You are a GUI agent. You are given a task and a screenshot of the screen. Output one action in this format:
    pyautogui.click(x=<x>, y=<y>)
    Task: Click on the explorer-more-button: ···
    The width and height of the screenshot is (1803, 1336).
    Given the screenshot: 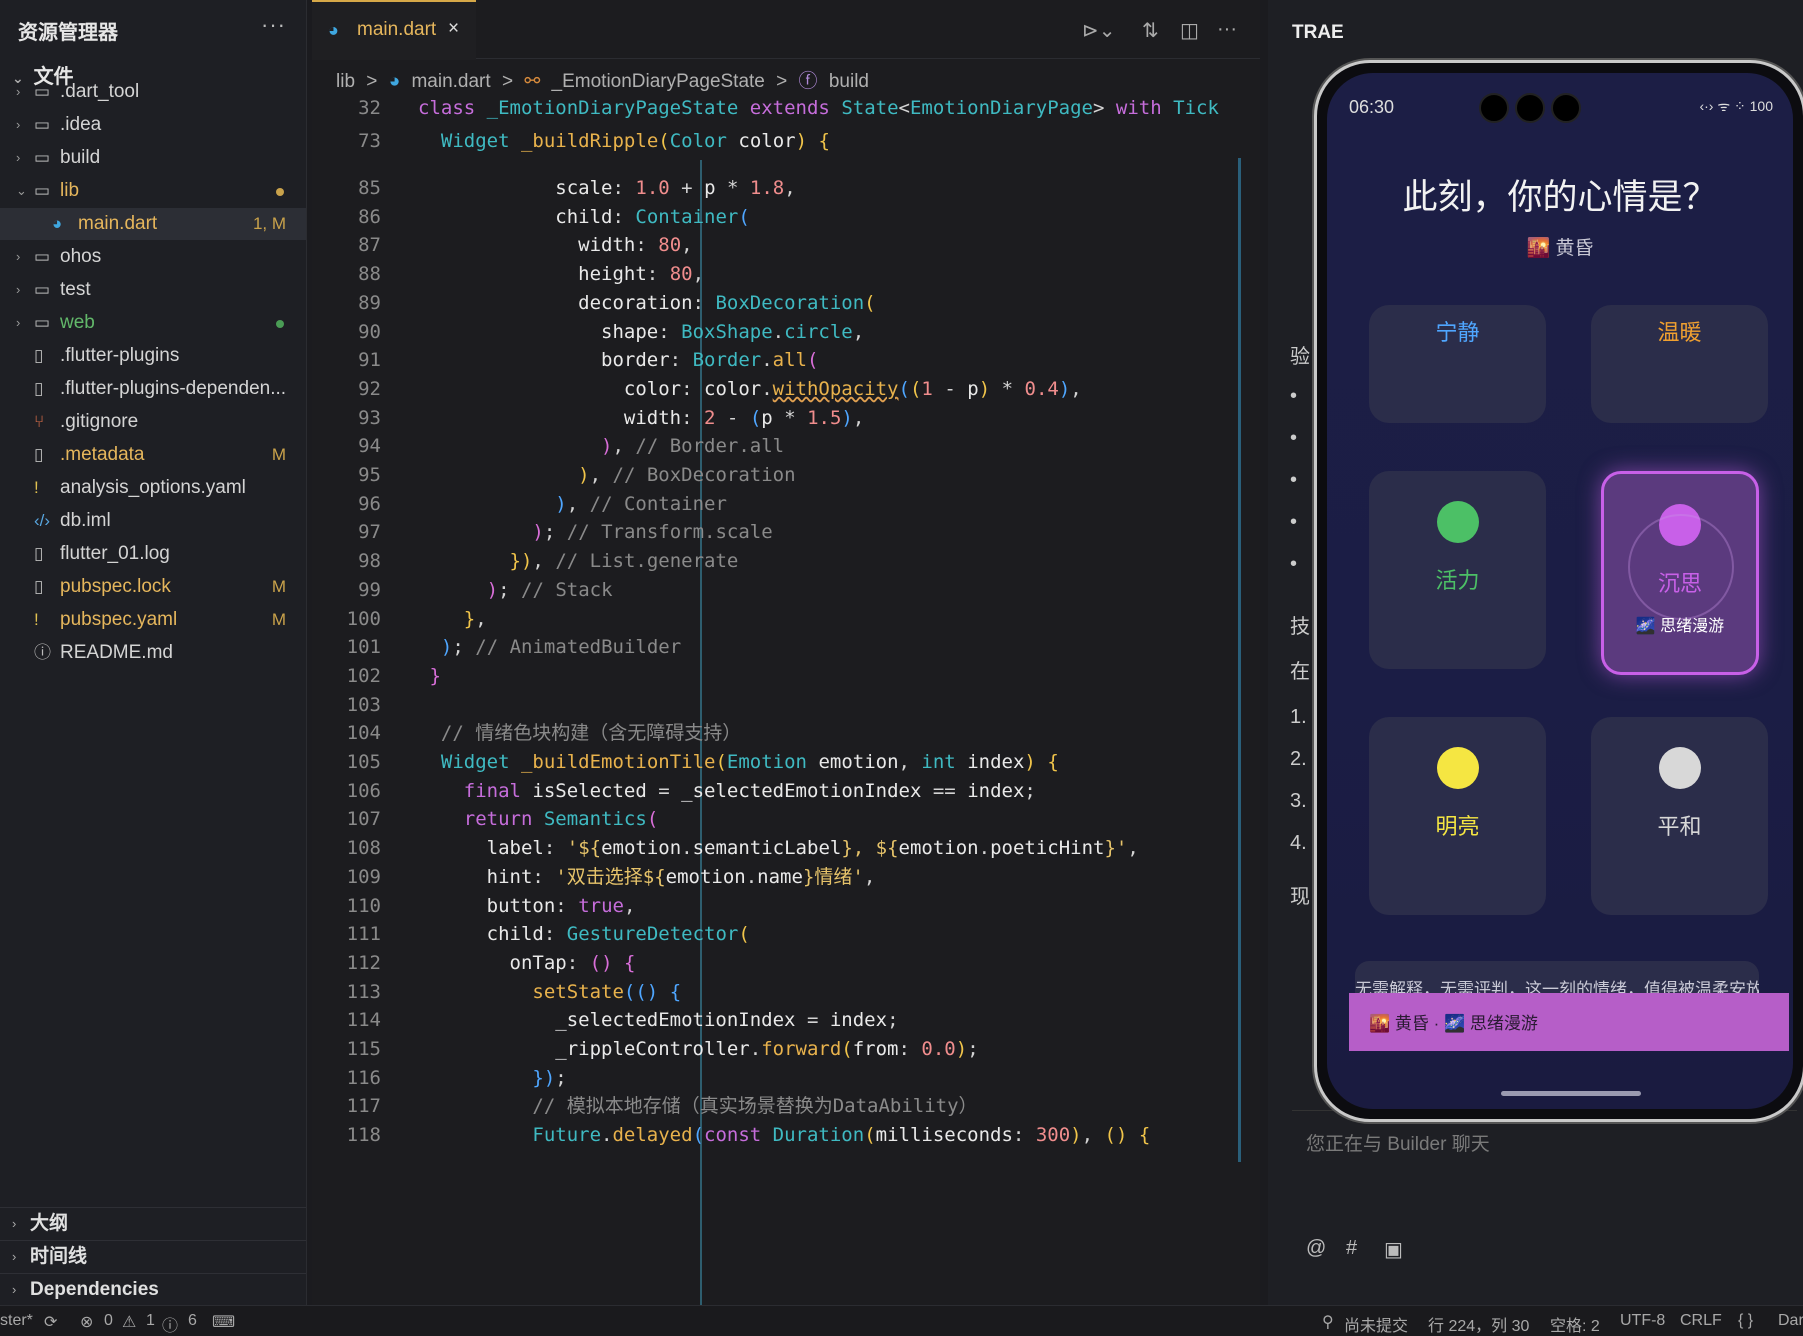 What is the action you would take?
    pyautogui.click(x=273, y=25)
    